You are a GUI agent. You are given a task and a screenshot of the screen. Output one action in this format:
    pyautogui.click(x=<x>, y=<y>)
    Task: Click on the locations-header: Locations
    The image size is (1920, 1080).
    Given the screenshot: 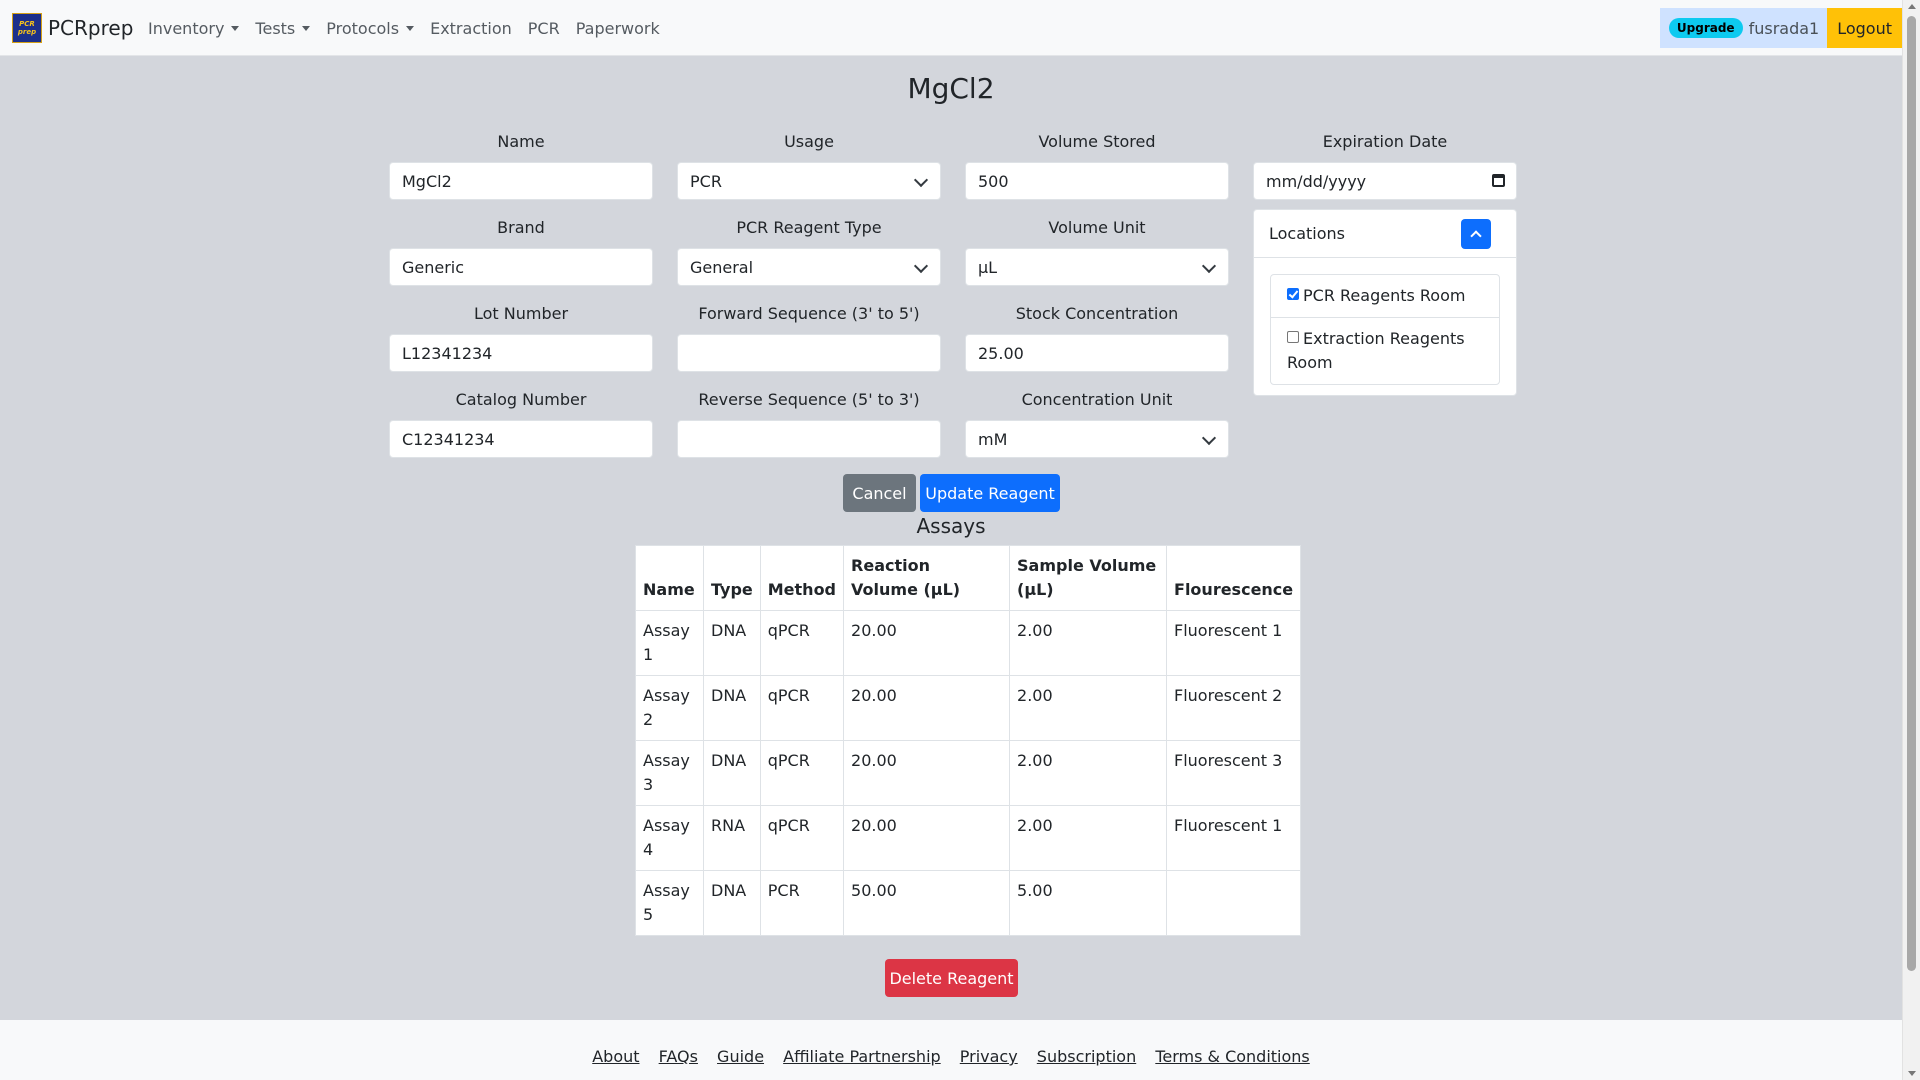 What is the action you would take?
    pyautogui.click(x=1385, y=234)
    